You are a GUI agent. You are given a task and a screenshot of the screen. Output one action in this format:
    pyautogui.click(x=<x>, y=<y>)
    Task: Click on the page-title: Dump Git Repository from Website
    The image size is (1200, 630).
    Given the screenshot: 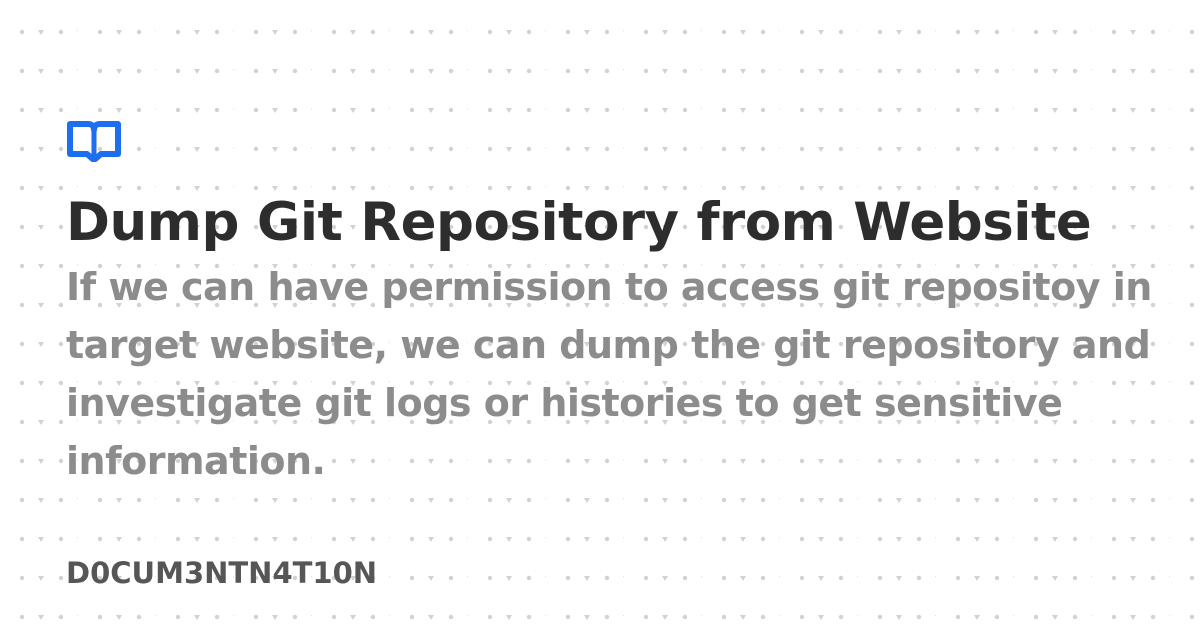 What is the action you would take?
    pyautogui.click(x=579, y=222)
    